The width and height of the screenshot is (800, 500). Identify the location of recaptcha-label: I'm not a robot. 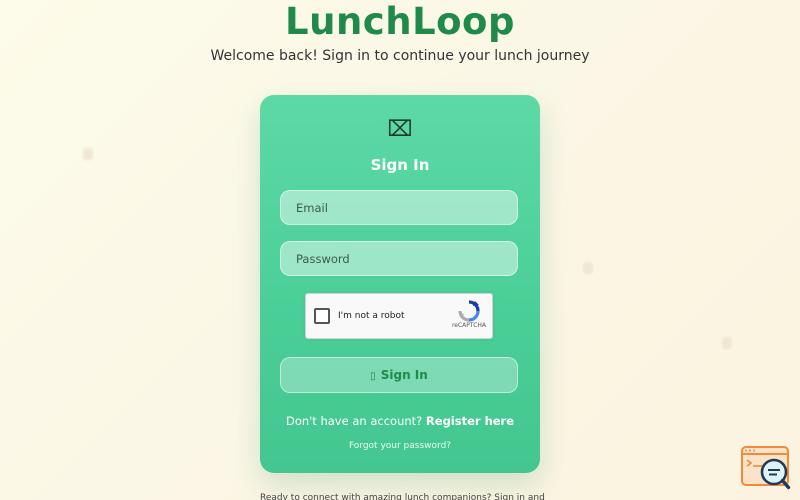
(371, 316).